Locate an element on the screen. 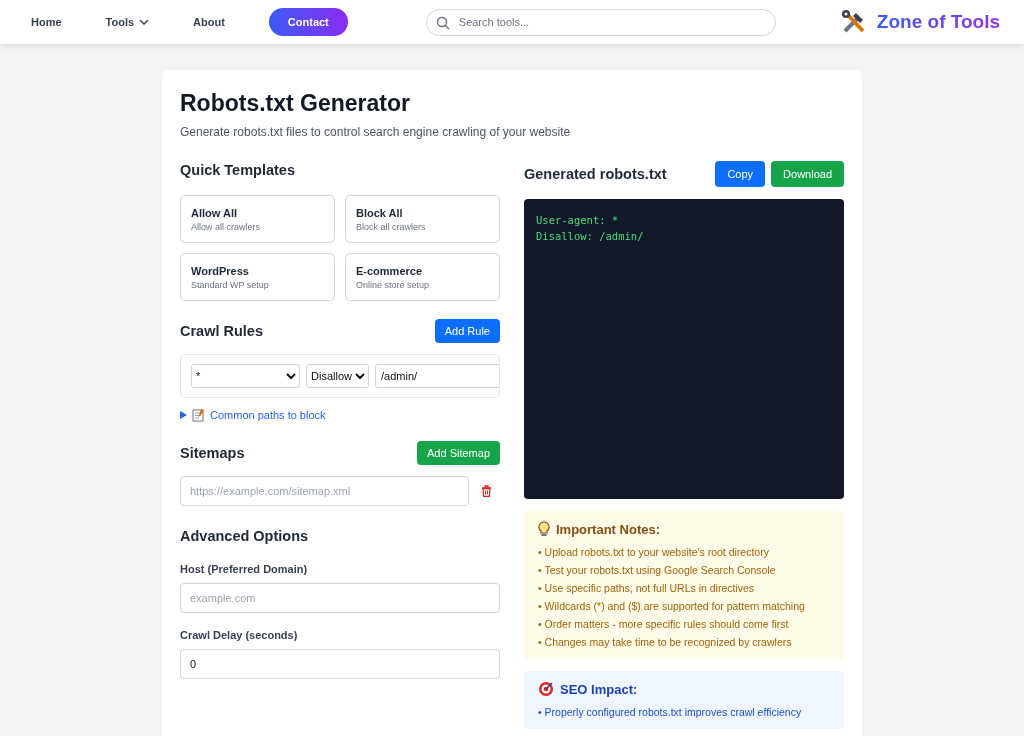  page-title: Robots.txt Generator is located at coordinates (296, 103).